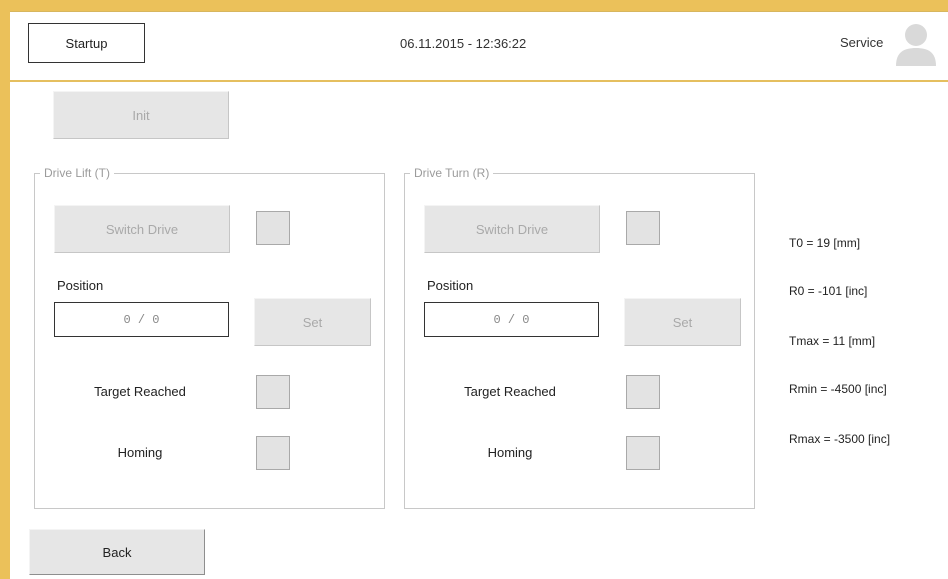 The width and height of the screenshot is (948, 579). What do you see at coordinates (840, 439) in the screenshot?
I see `param-rmax: Rmax = -3500 [inc]` at bounding box center [840, 439].